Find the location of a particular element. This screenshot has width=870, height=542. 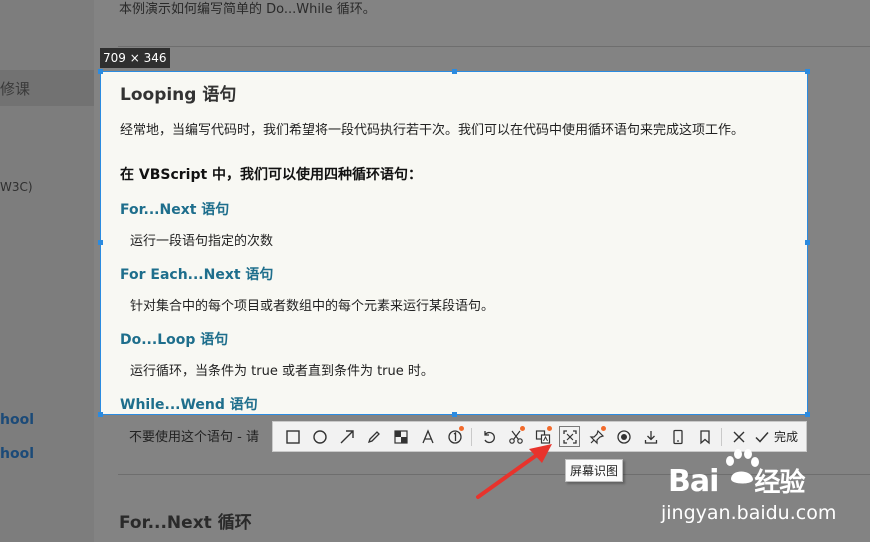

watermark-brand: Bai 经验 is located at coordinates (736, 481).